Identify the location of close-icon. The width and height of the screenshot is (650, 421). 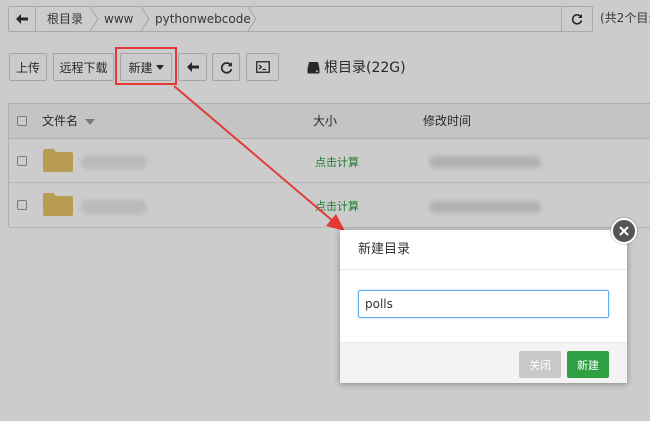
(624, 231).